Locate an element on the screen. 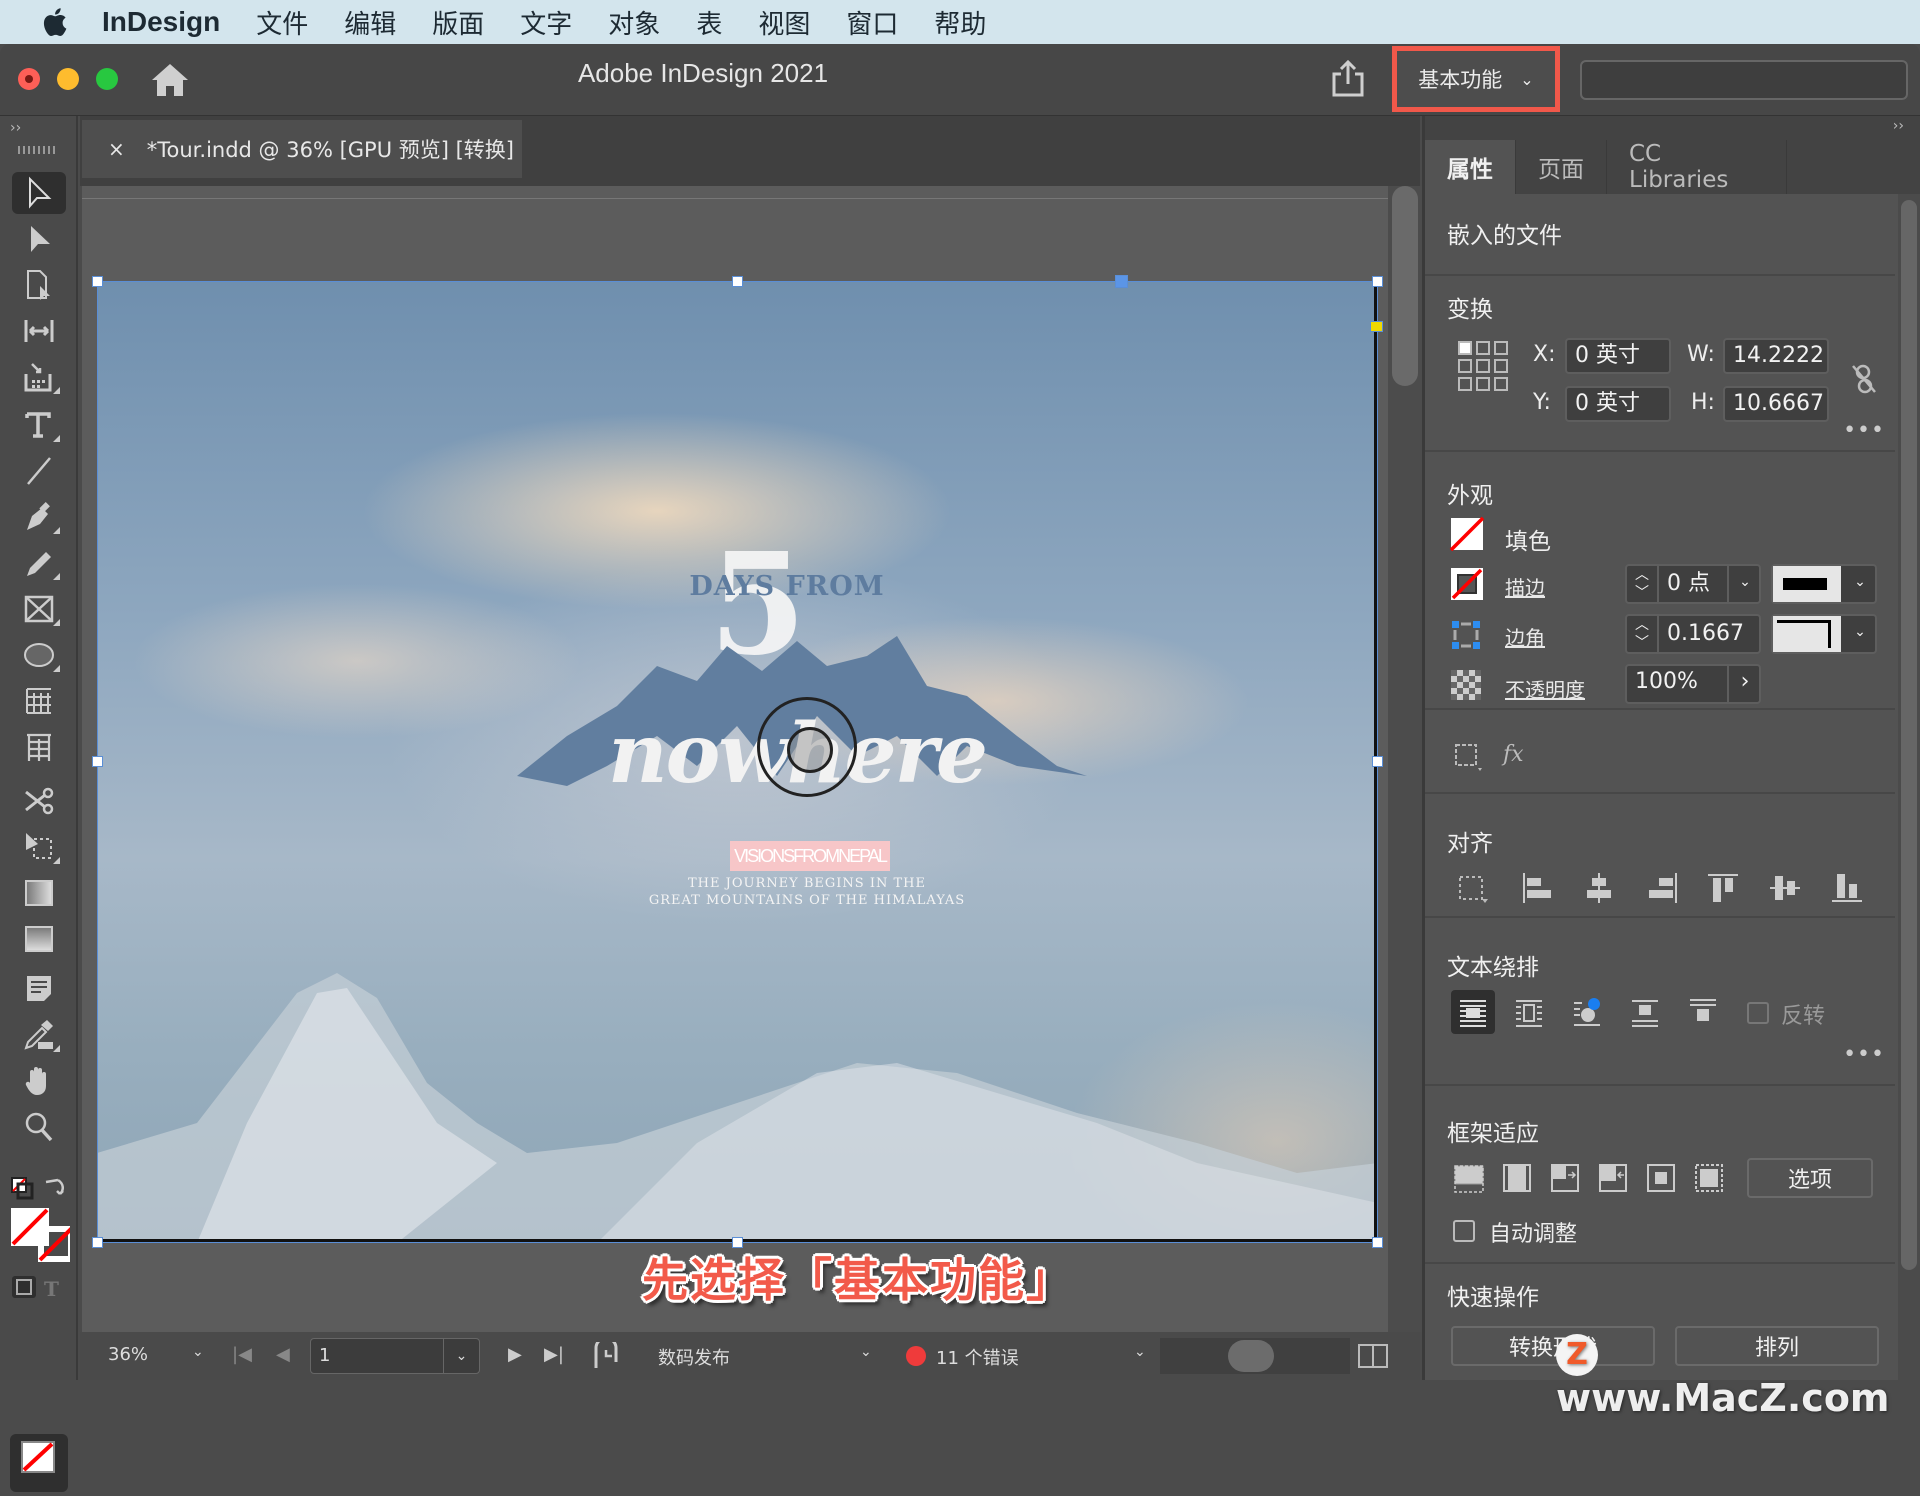 Image resolution: width=1920 pixels, height=1496 pixels. fit-content-proportionally-button is located at coordinates (1517, 1178).